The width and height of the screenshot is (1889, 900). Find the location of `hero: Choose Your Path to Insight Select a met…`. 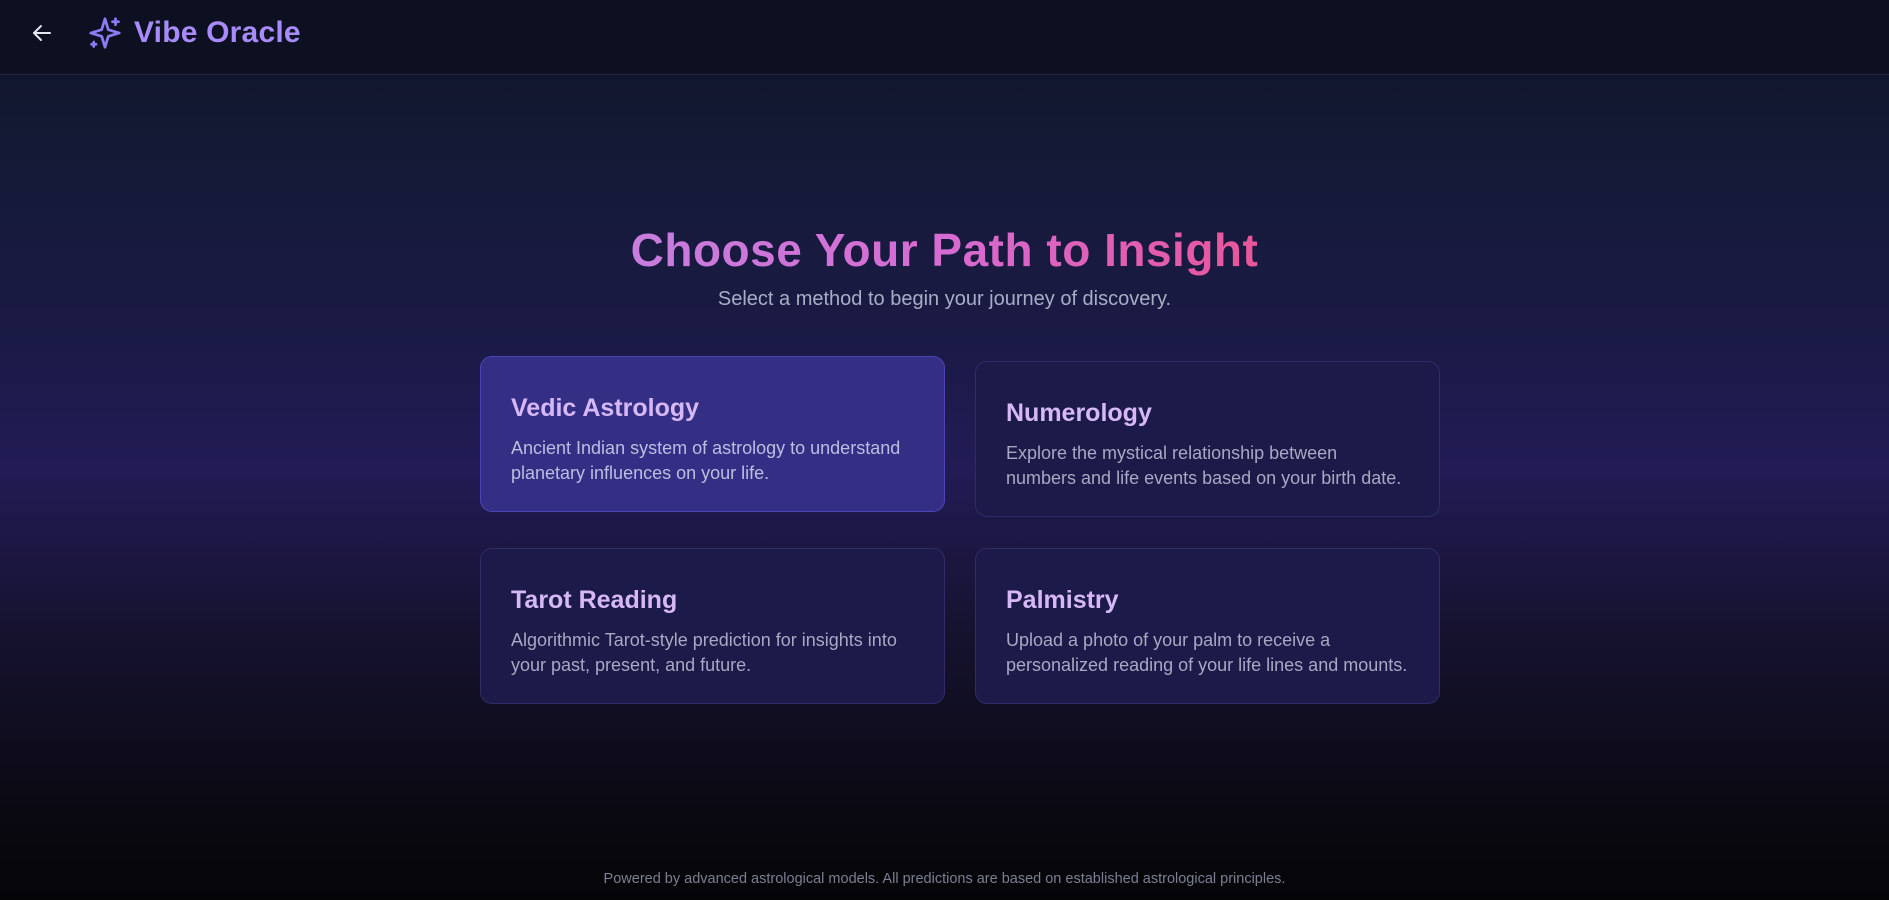

hero: Choose Your Path to Insight Select a met… is located at coordinates (944, 264).